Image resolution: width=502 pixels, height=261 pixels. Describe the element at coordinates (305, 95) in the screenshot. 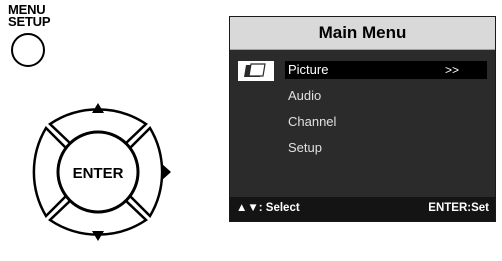

I see `menu-item-label: Audio` at that location.